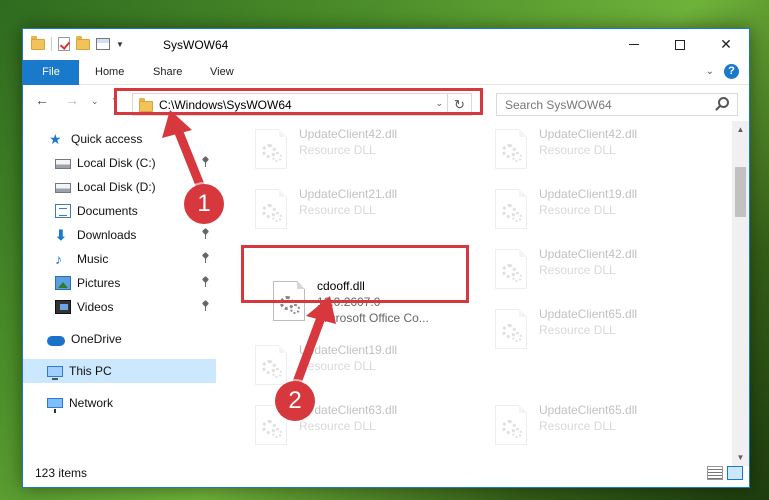  I want to click on tab-home: Home, so click(109, 72).